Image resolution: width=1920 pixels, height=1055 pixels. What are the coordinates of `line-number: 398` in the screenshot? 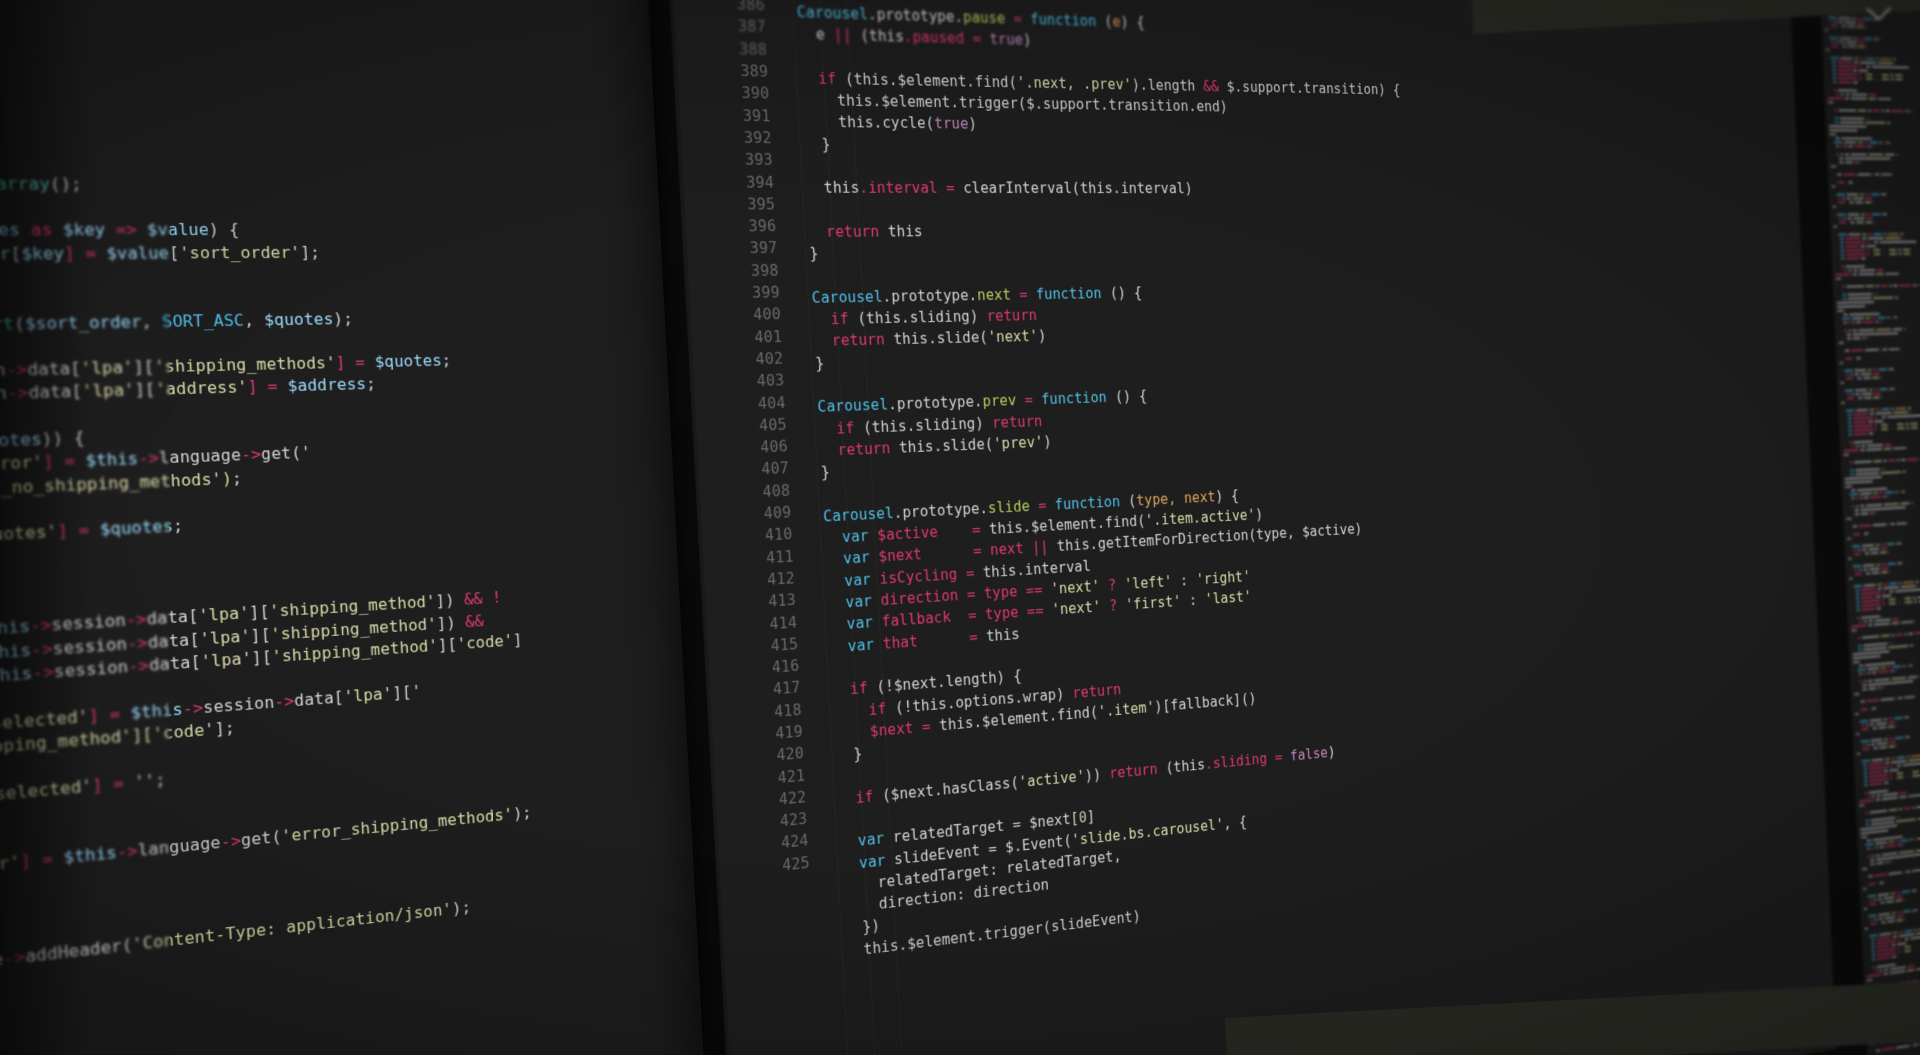 It's located at (765, 270).